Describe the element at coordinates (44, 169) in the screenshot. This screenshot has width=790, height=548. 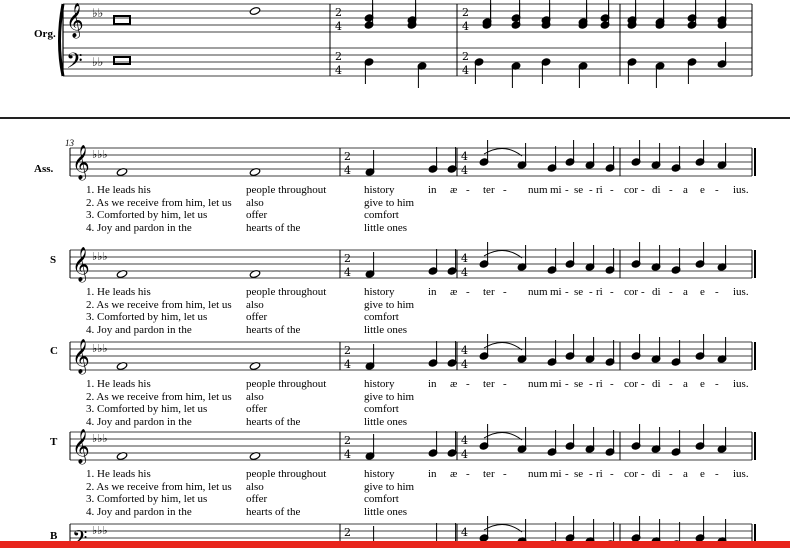
I see `staff-label-alto: Ass.` at that location.